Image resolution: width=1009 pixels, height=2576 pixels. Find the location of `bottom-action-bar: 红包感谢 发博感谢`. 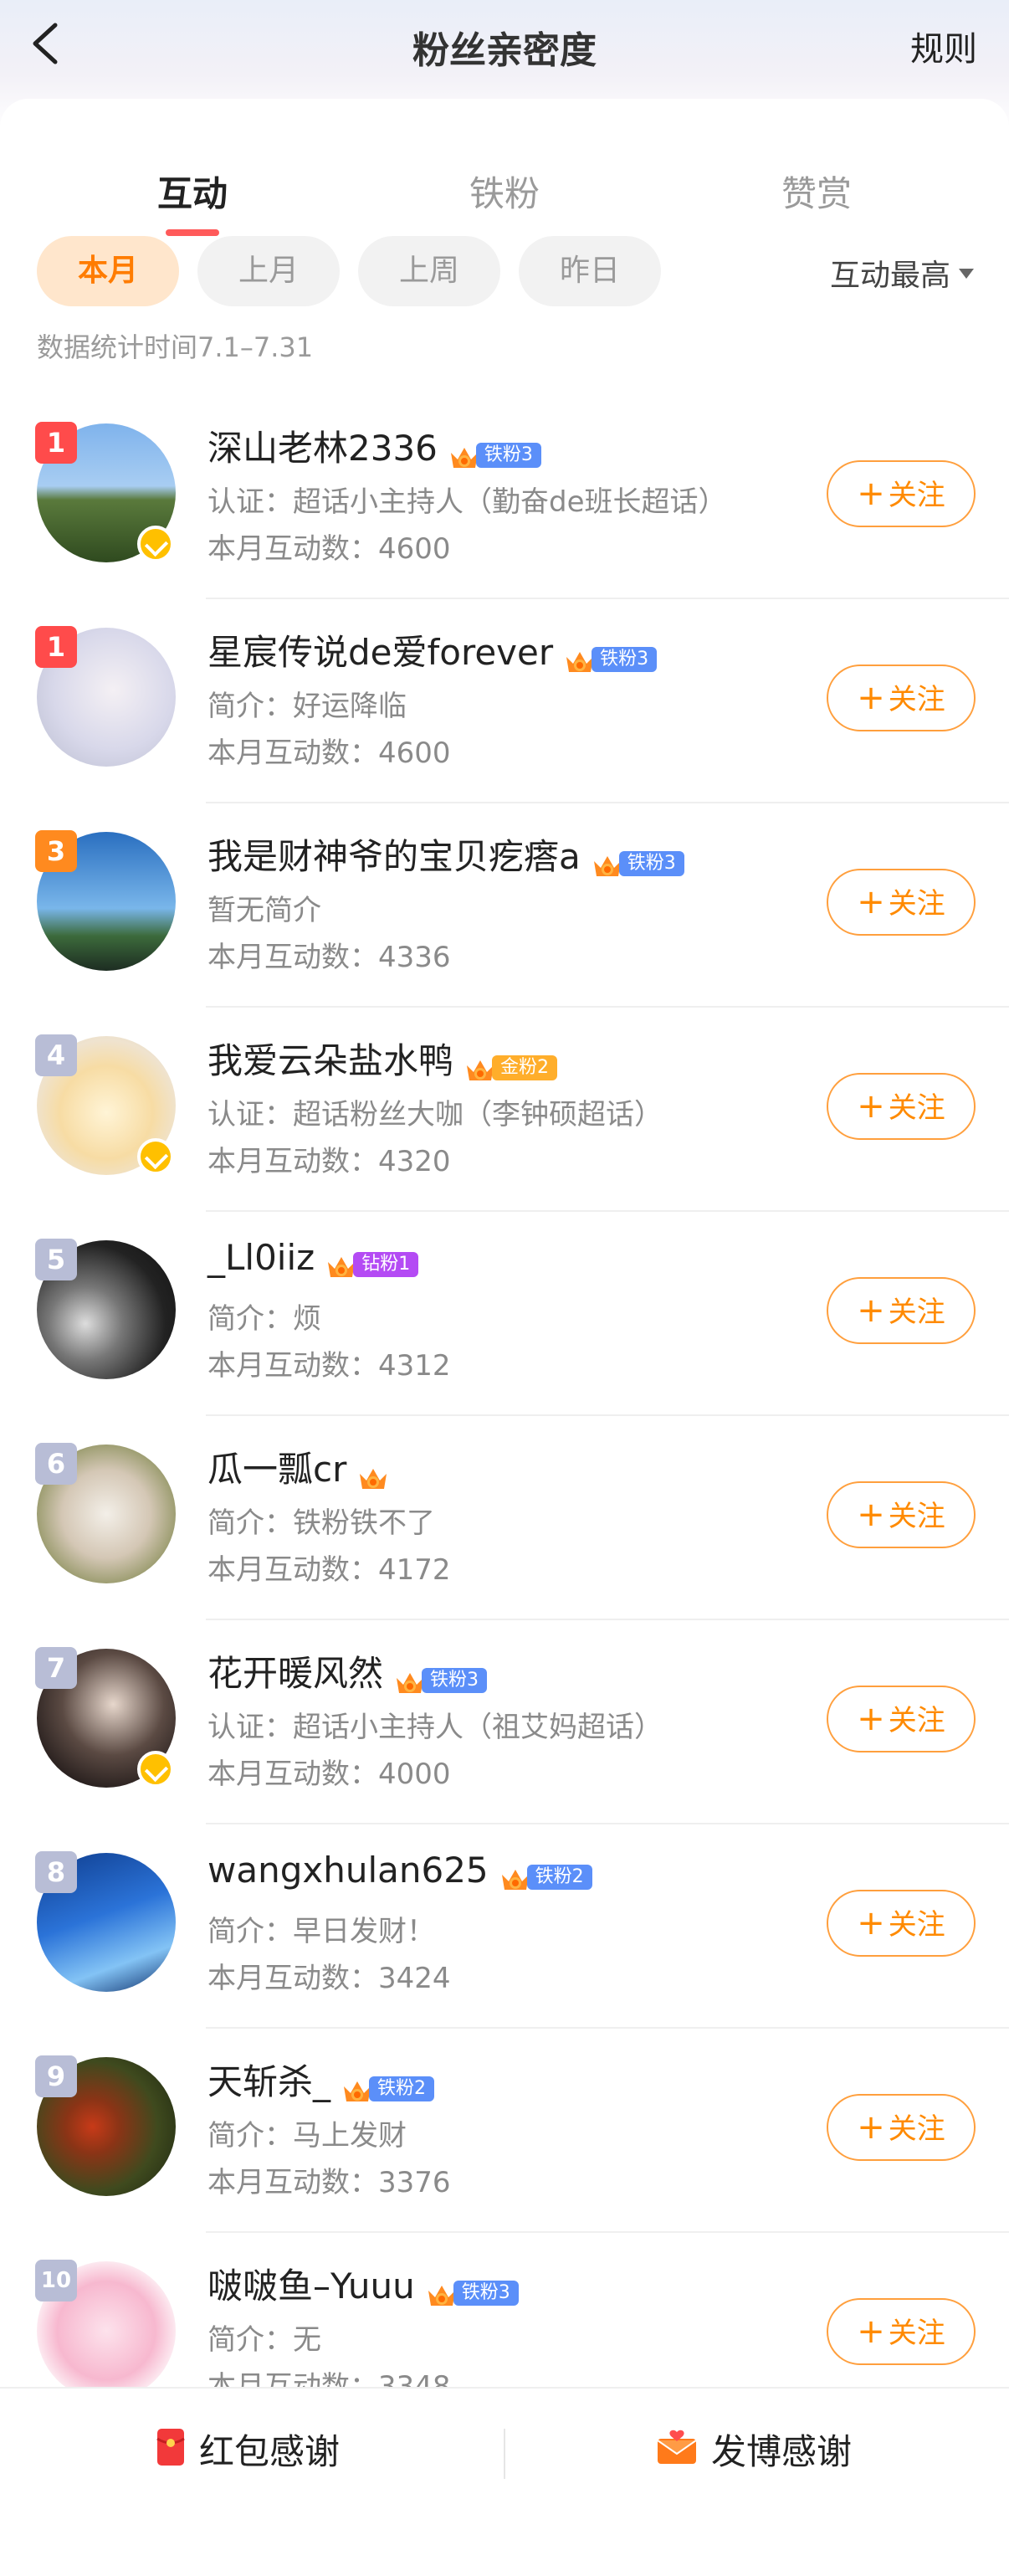

bottom-action-bar: 红包感谢 发博感谢 is located at coordinates (504, 2481).